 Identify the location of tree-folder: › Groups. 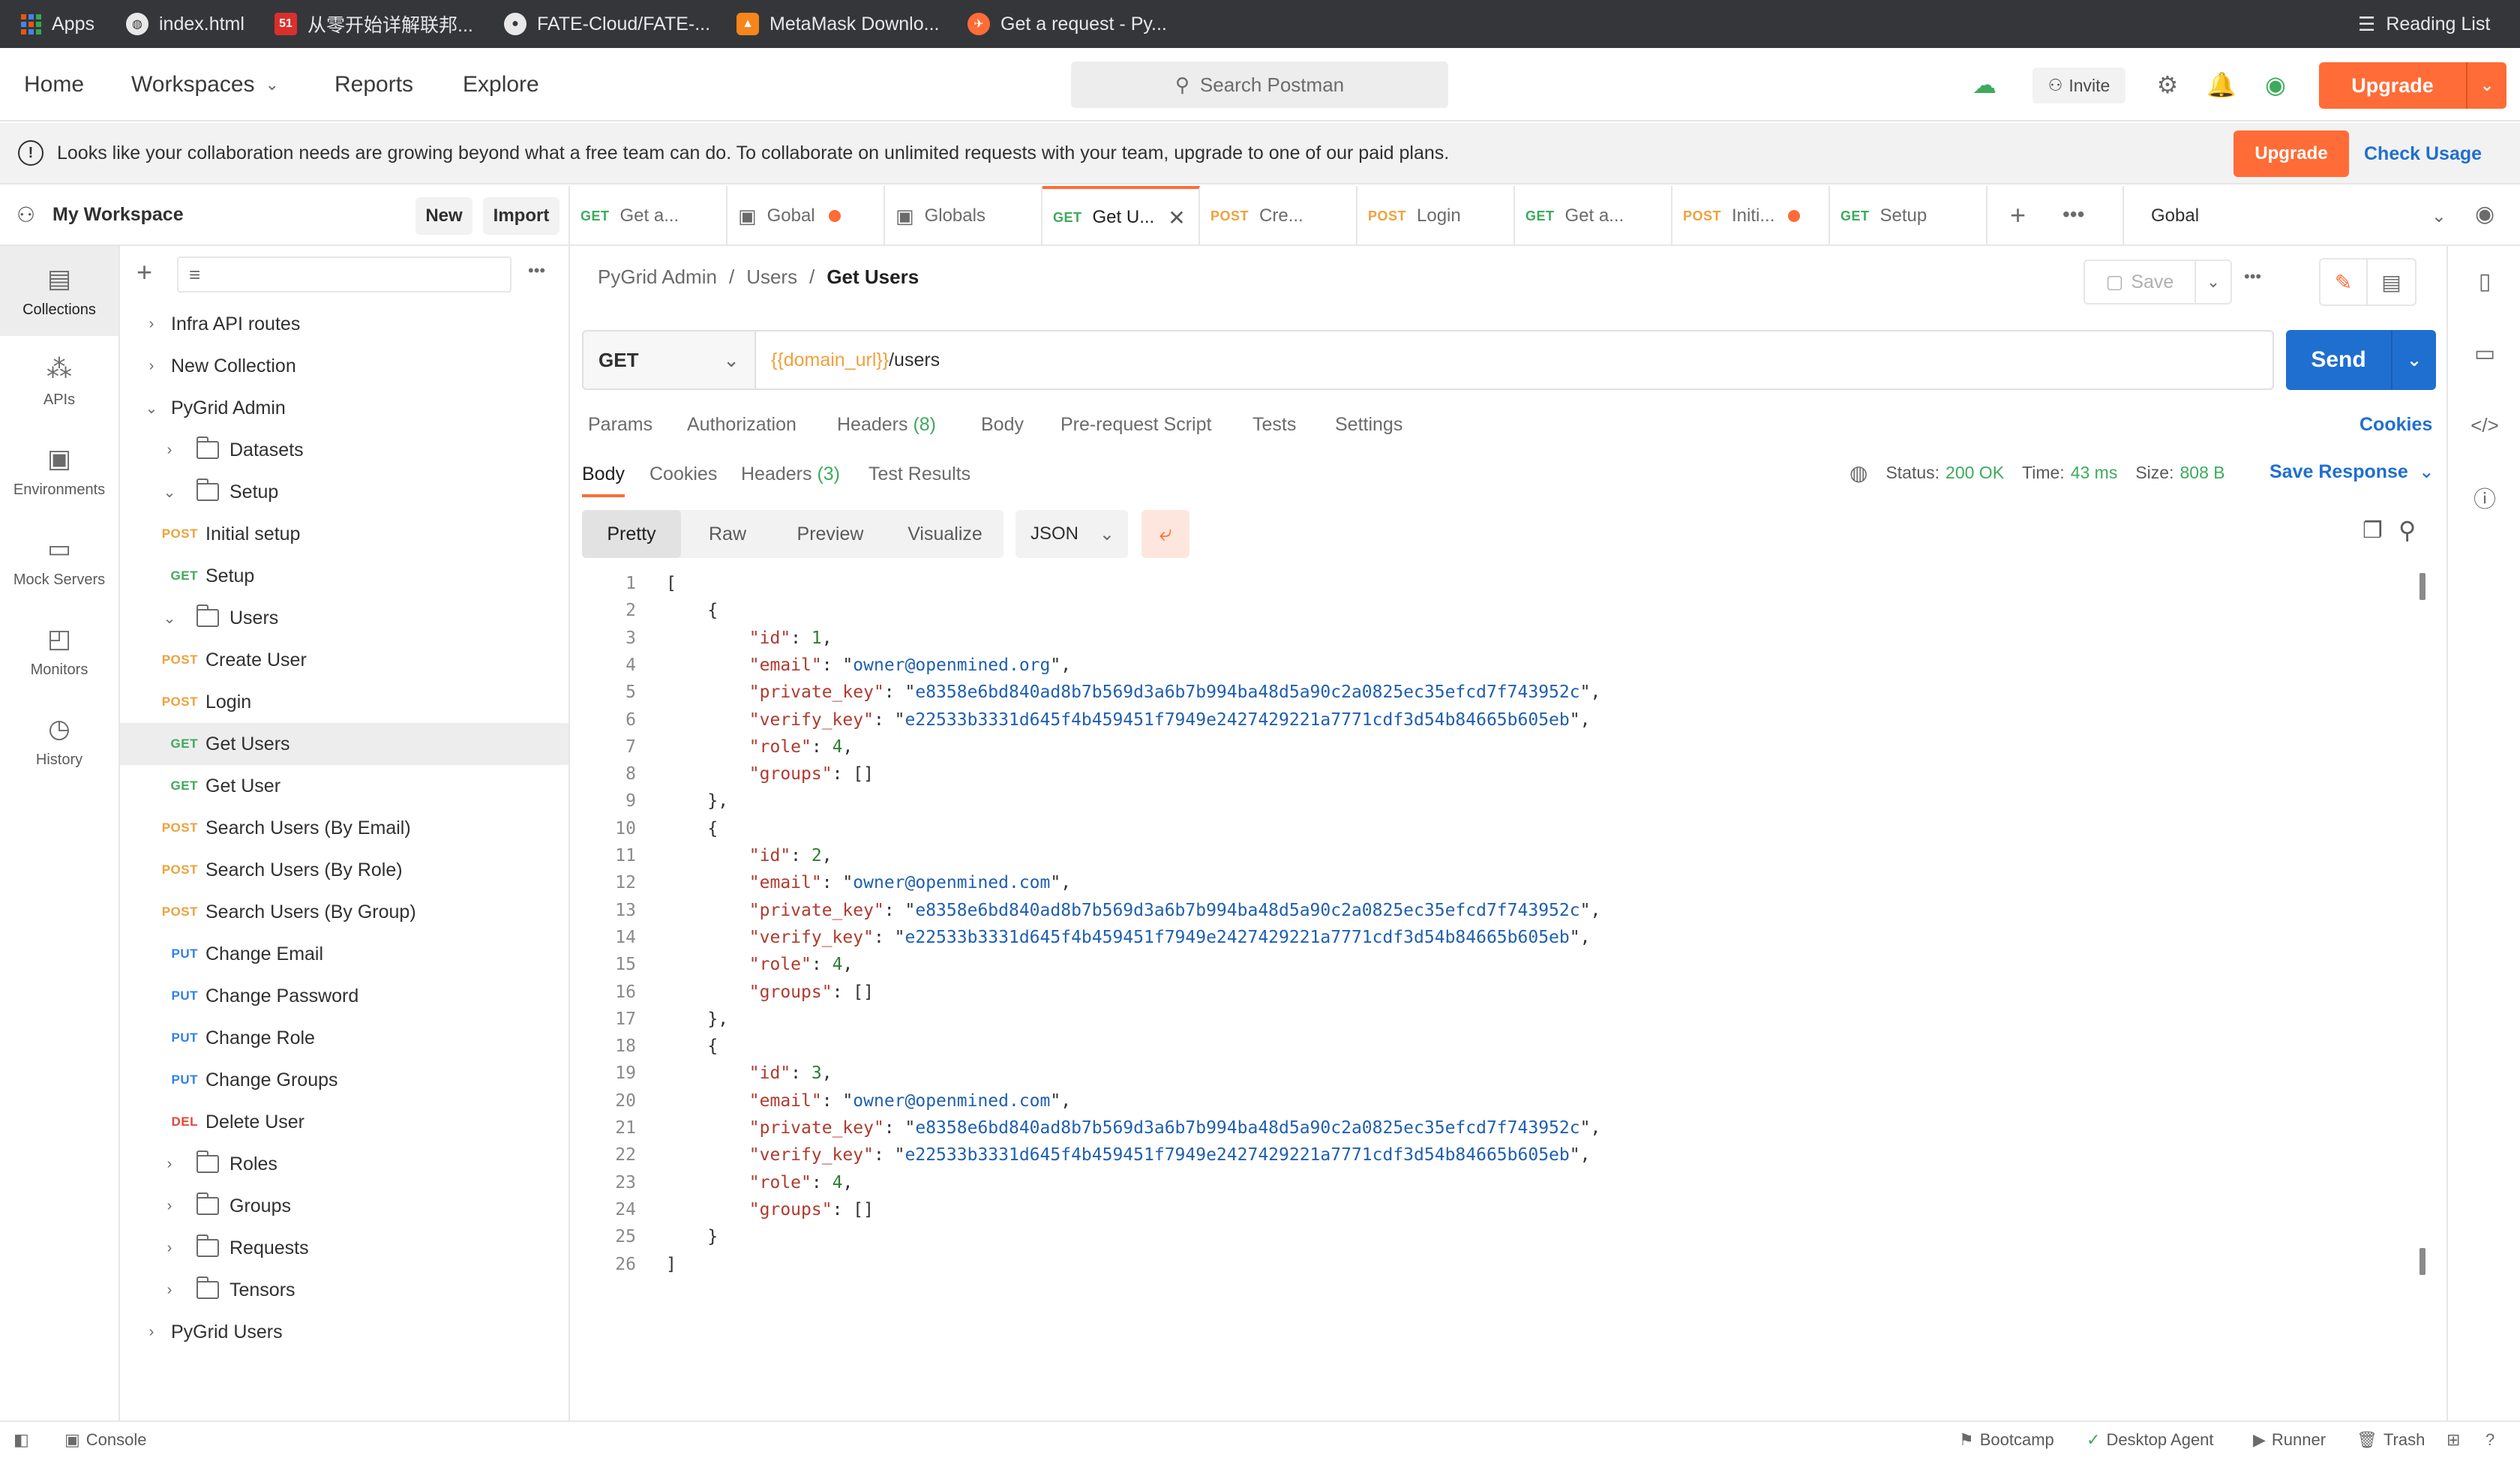
(344, 1206).